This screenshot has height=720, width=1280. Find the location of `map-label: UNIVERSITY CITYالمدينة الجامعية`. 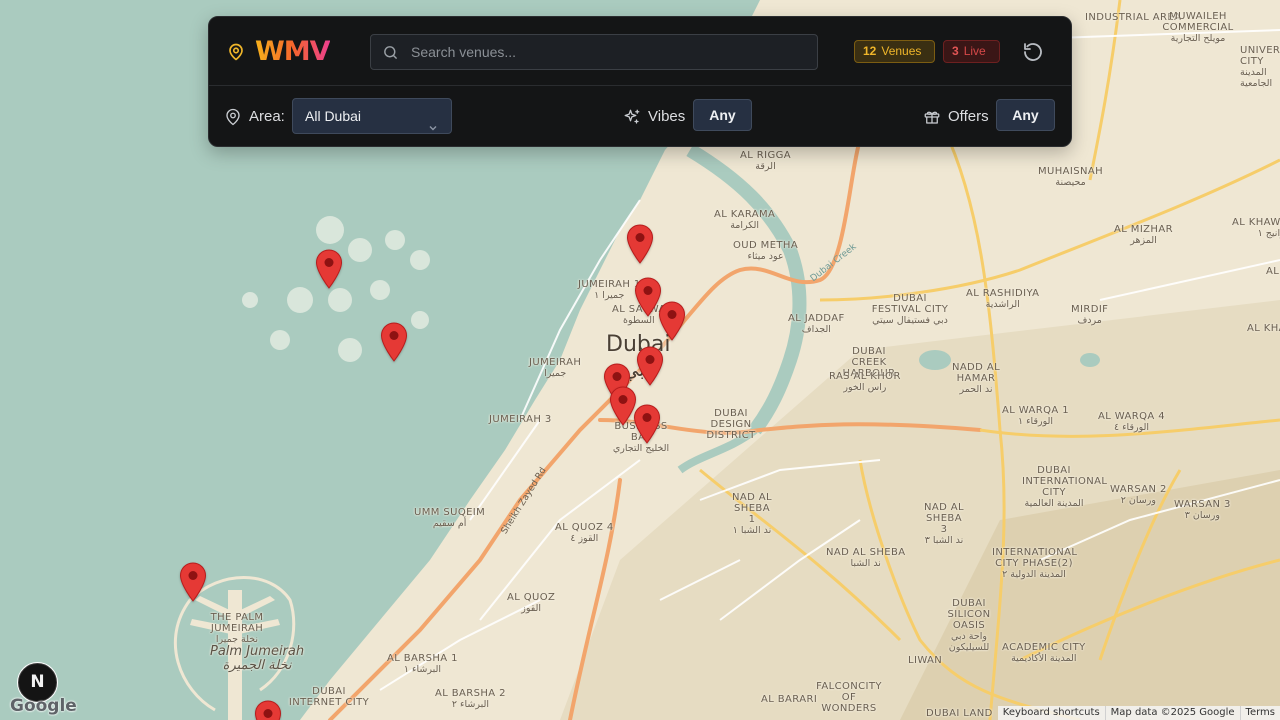

map-label: UNIVERSITY CITYالمدينة الجامعية is located at coordinates (1260, 67).